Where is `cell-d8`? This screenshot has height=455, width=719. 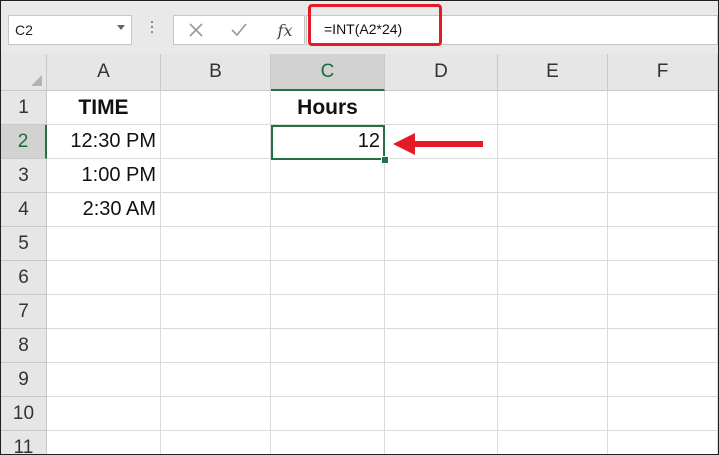
cell-d8 is located at coordinates (441, 346).